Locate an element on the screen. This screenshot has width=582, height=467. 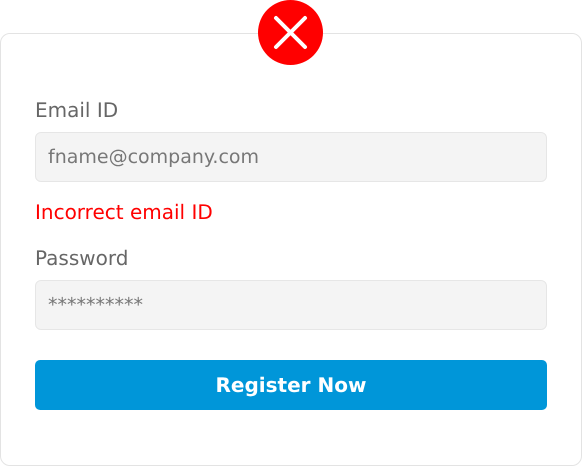
error-icon is located at coordinates (290, 32).